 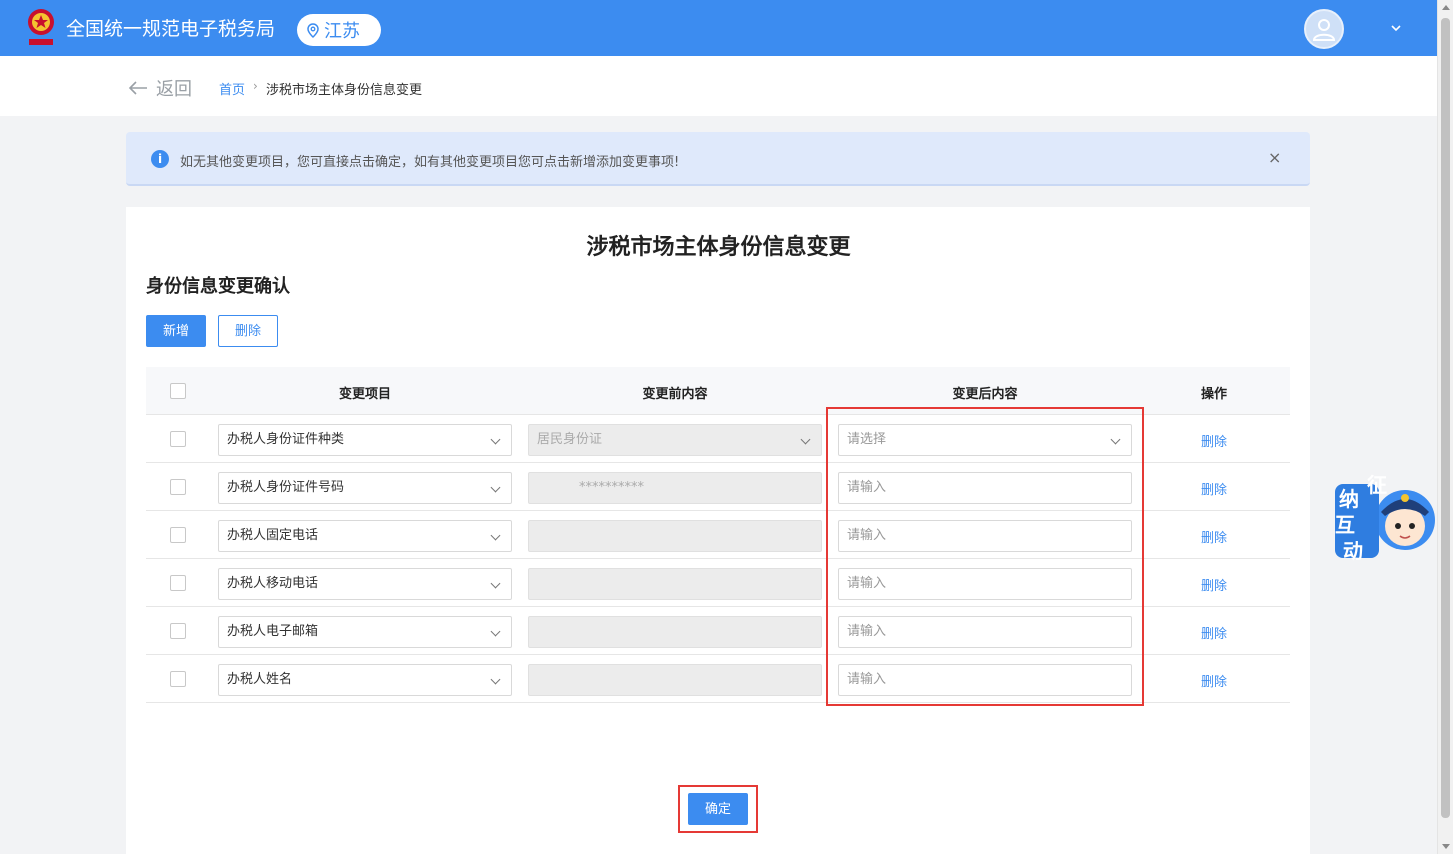 What do you see at coordinates (718, 28) in the screenshot?
I see `top-bar: 全国统一规范电子税务局 江苏` at bounding box center [718, 28].